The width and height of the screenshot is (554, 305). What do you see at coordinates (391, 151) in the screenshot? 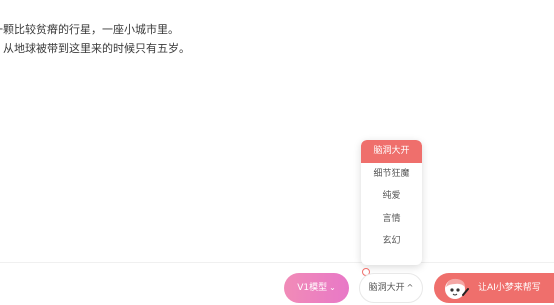
I see `style-option-selected: 脑洞大开` at bounding box center [391, 151].